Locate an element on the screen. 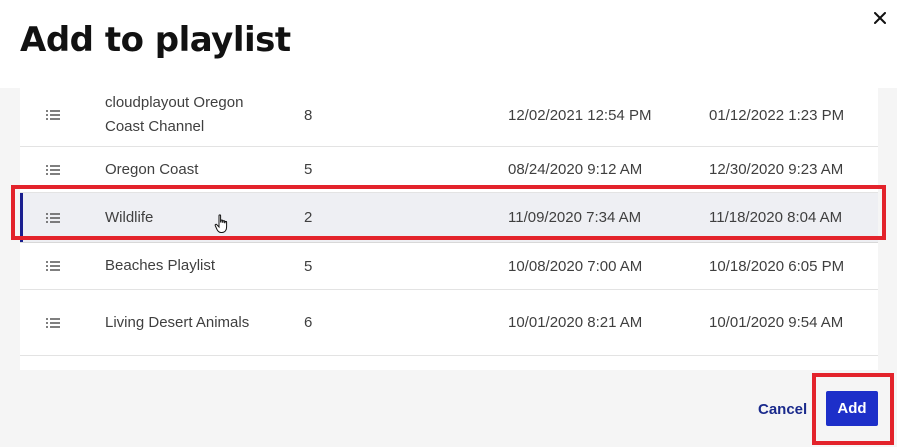 The image size is (897, 447). playlist-created-date: 11/09/2020 7:34 AM is located at coordinates (575, 217).